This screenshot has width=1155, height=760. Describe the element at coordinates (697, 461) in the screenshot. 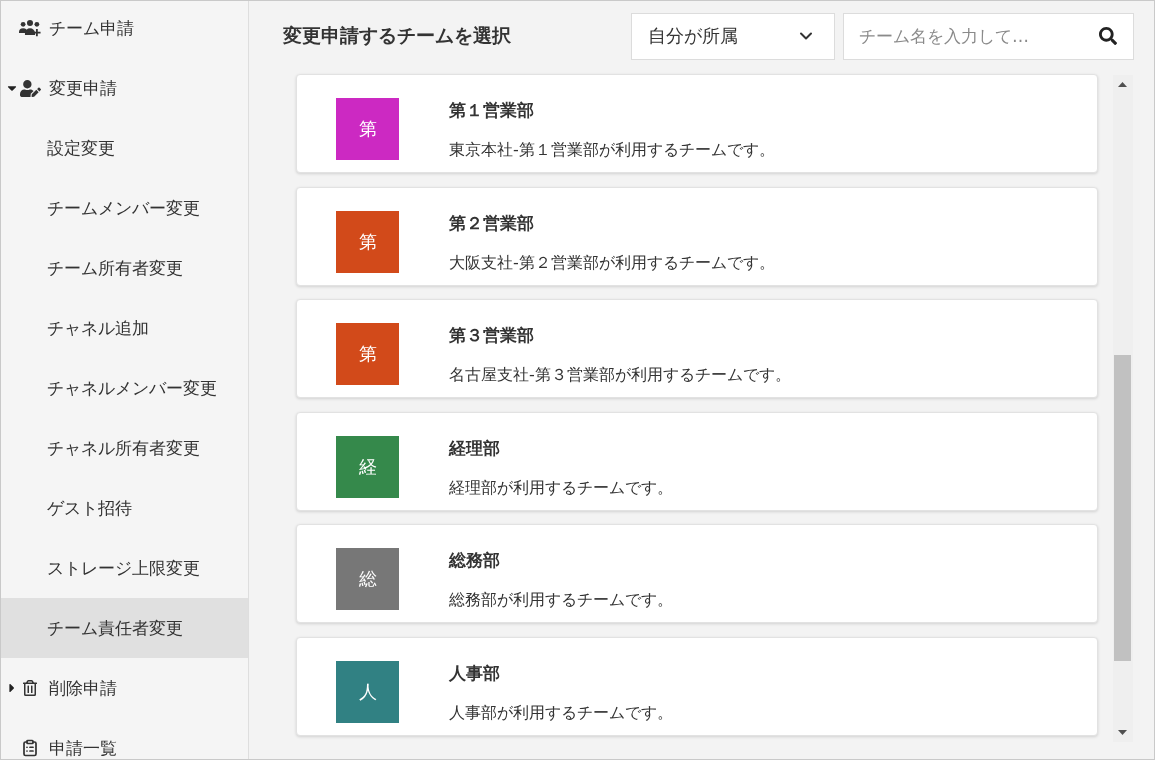

I see `team-card: 経 経理部 経理部が利用するチームです。` at that location.